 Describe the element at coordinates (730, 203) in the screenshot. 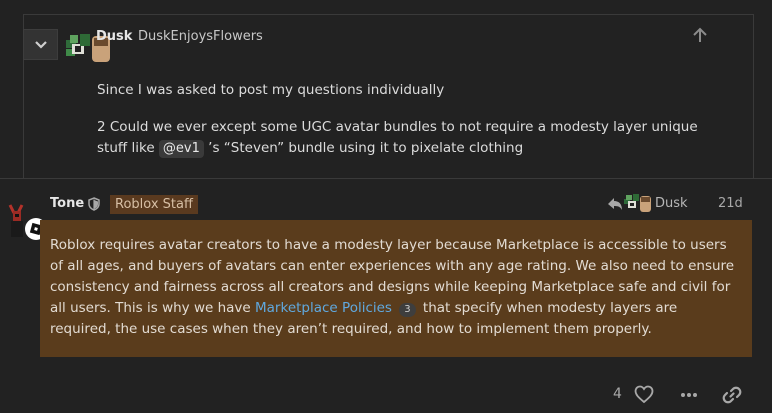

I see `post-date: 21d` at that location.